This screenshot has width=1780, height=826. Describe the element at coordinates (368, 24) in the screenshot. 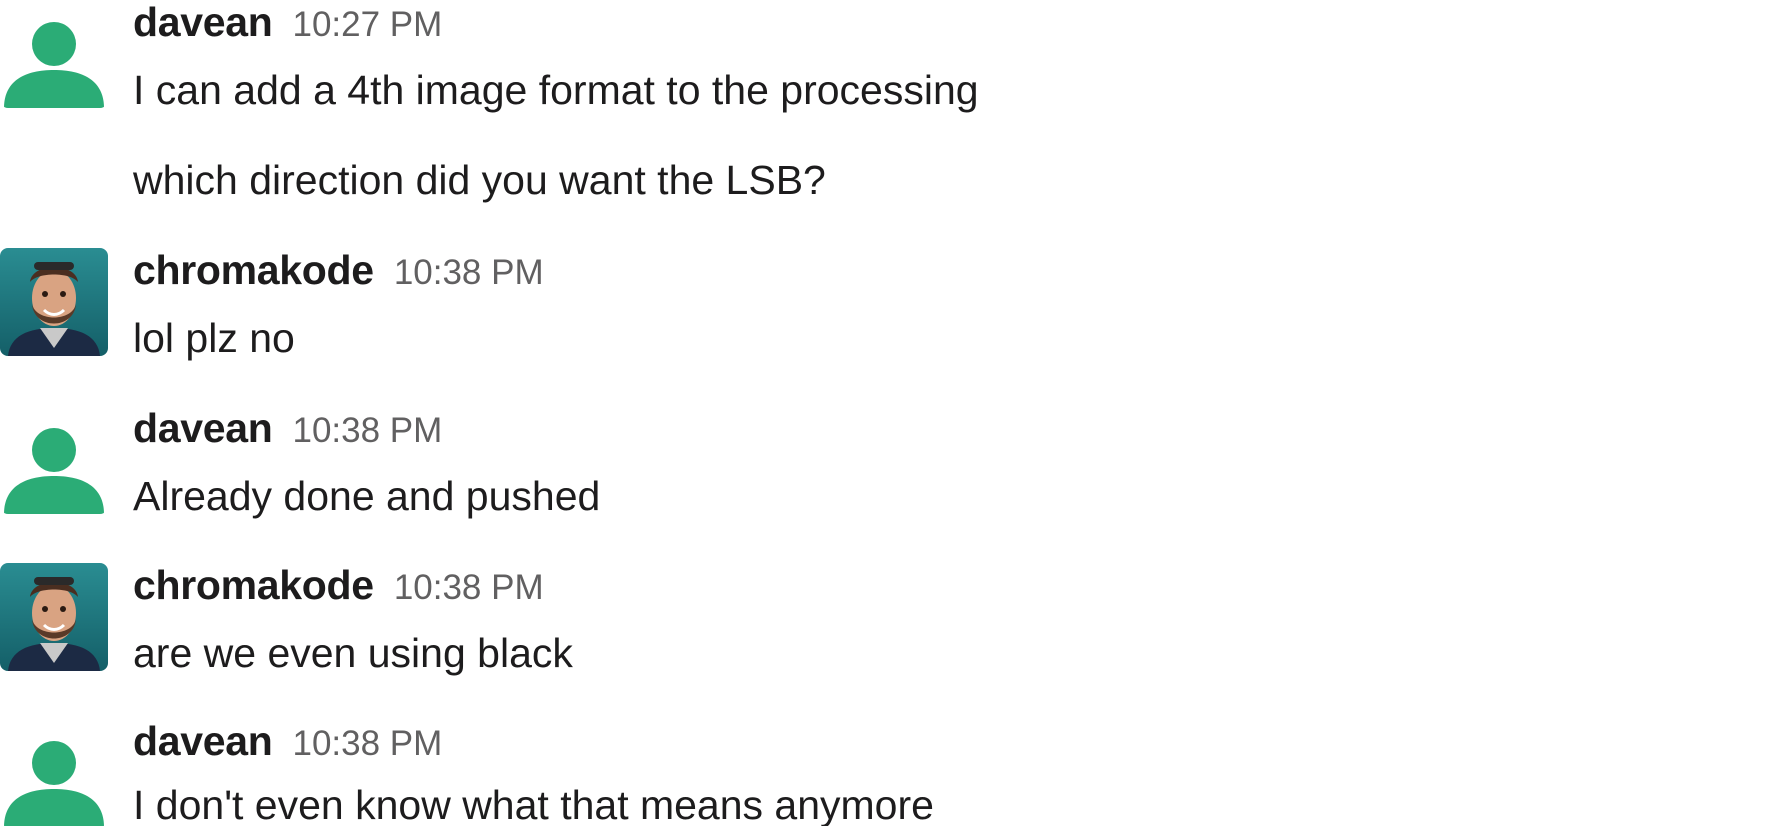

I see `message-timestamp: 10:27 PM` at that location.